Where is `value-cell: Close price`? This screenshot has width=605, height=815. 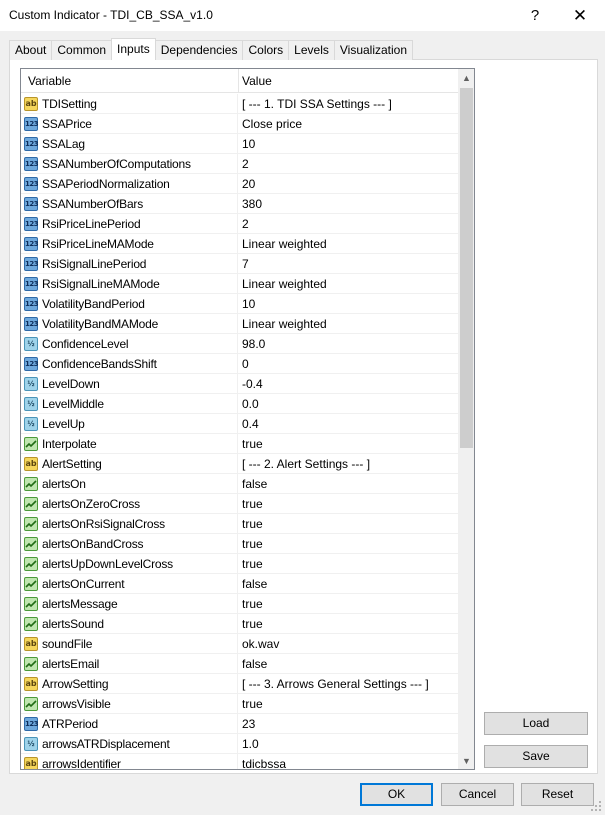
value-cell: Close price is located at coordinates (348, 124).